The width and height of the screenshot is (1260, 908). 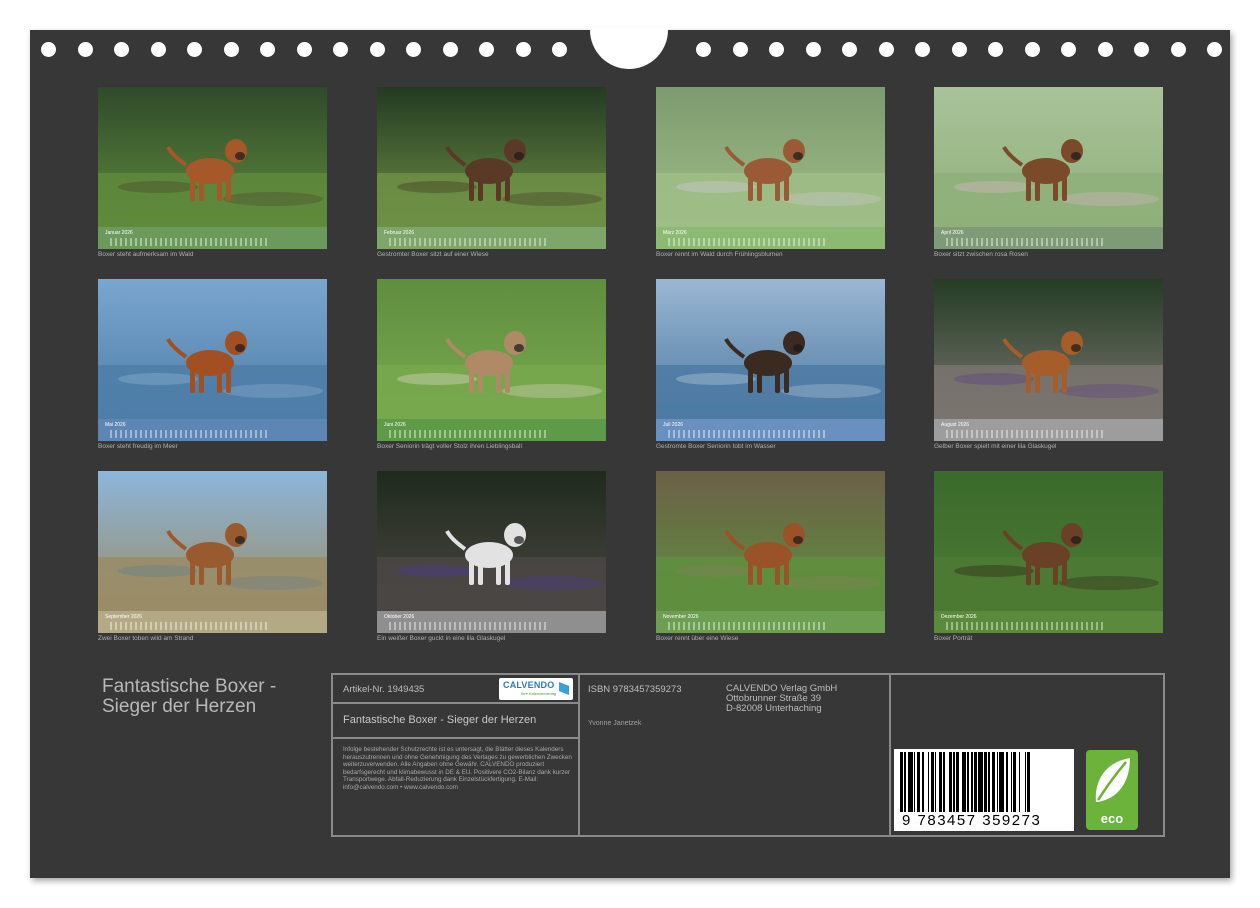 I want to click on month-calendar-strip: Mai 2026, so click(x=212, y=430).